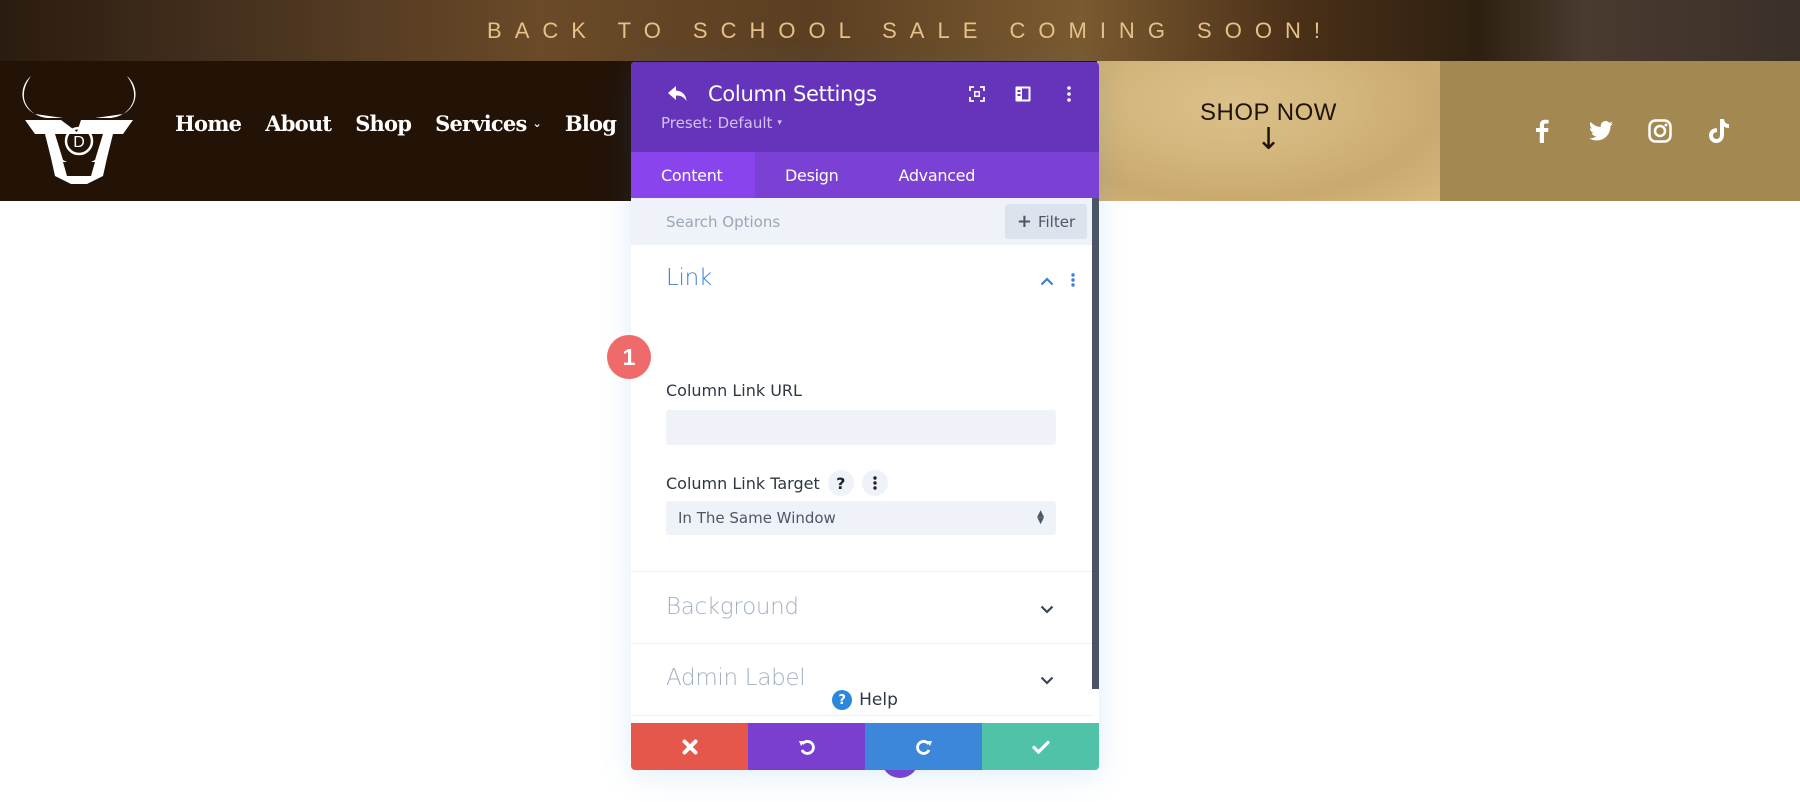 The width and height of the screenshot is (1800, 802). Describe the element at coordinates (1073, 280) in the screenshot. I see `section-options-icon` at that location.